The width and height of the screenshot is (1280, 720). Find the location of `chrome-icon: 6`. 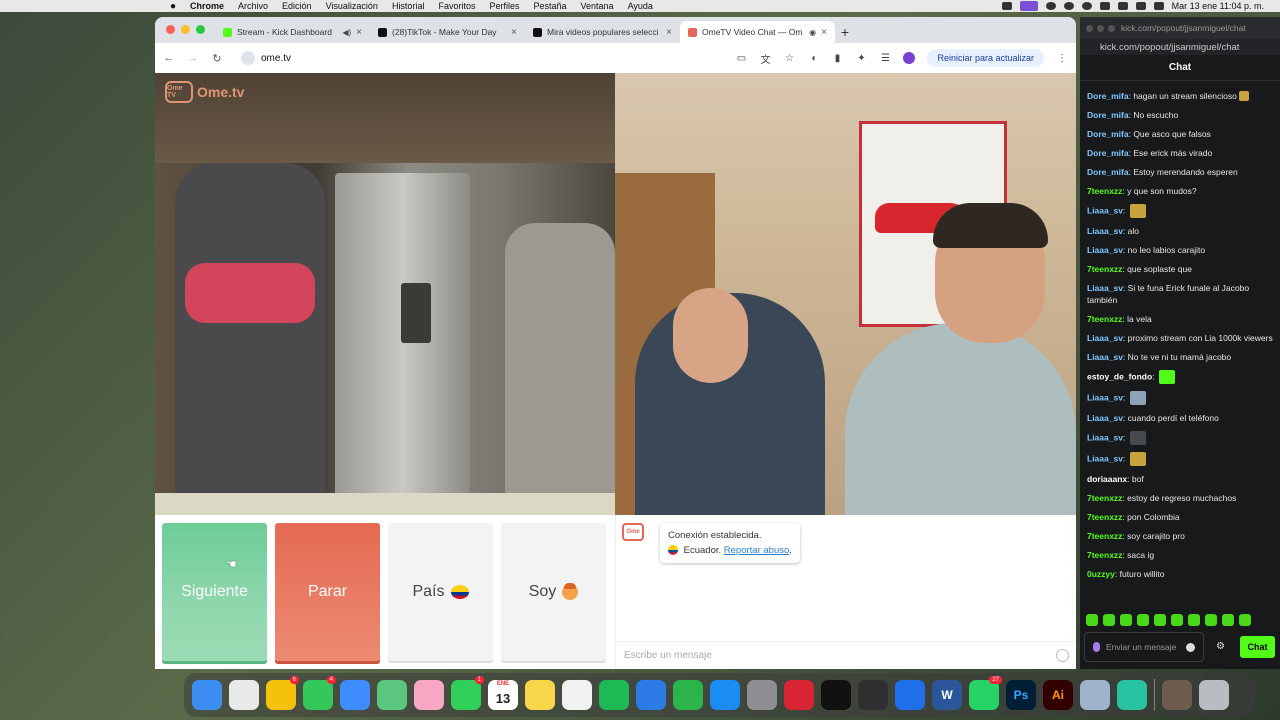

chrome-icon: 6 is located at coordinates (282, 693).